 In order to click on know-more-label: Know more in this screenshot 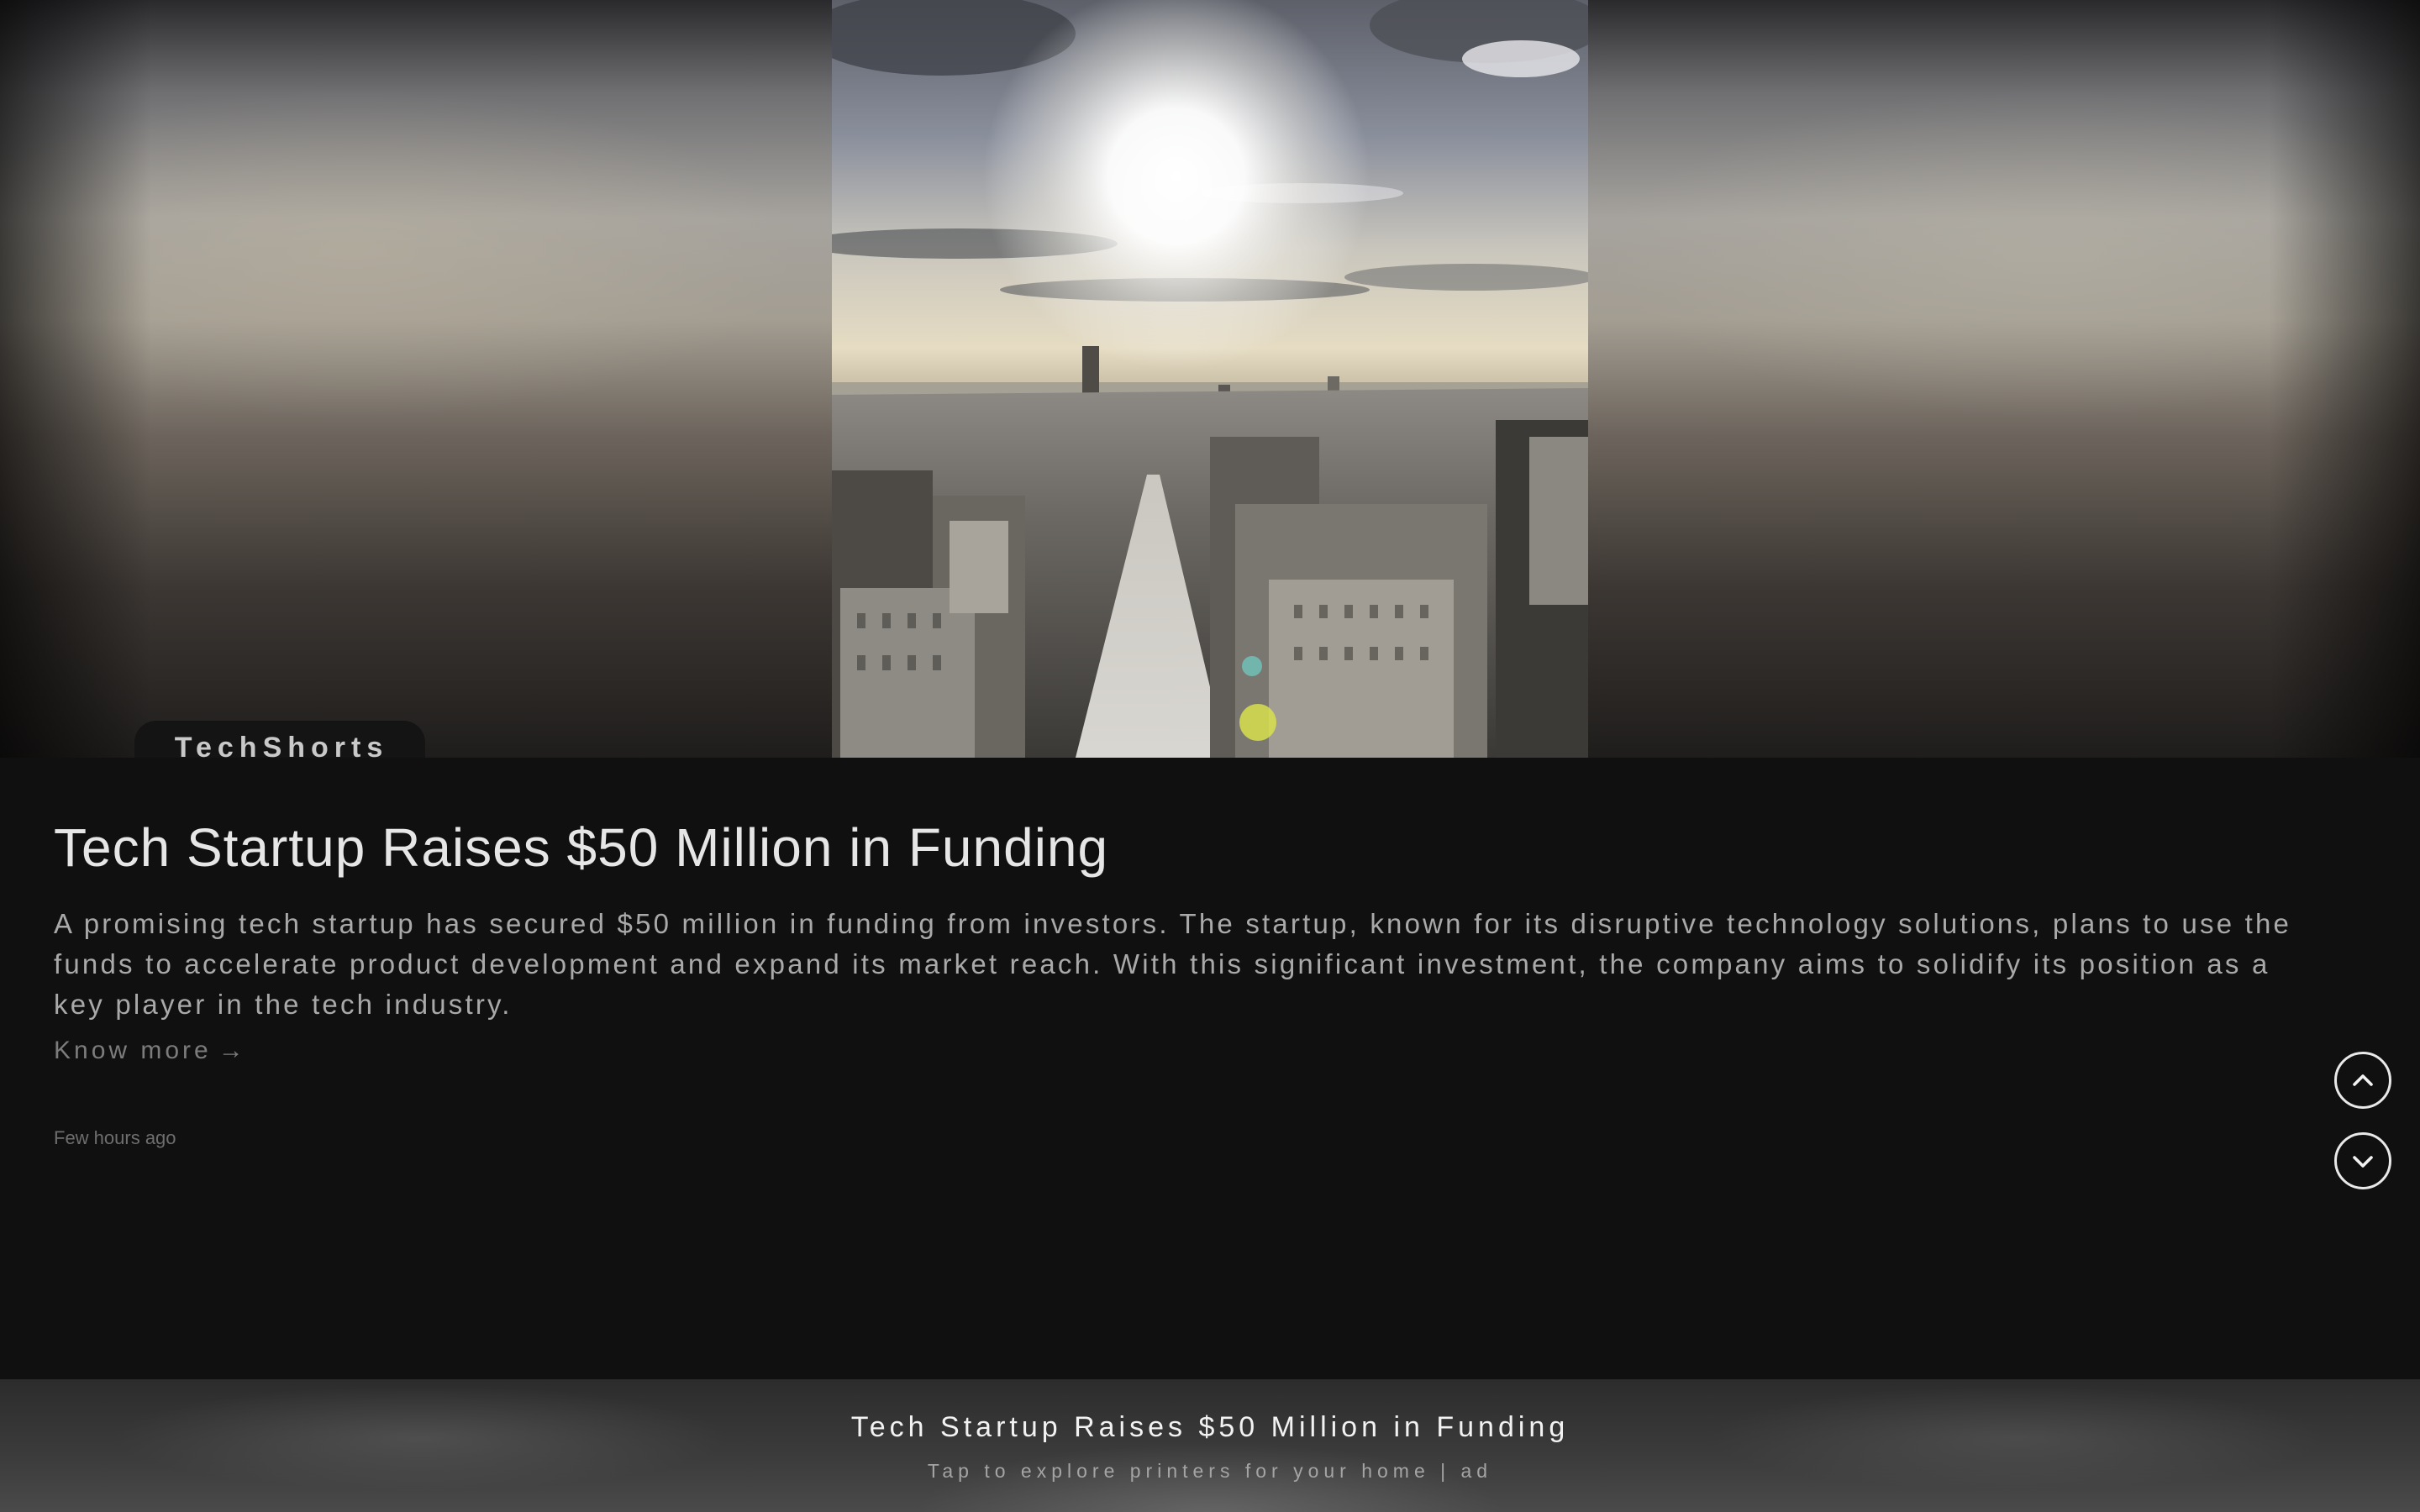, I will do `click(133, 1050)`.